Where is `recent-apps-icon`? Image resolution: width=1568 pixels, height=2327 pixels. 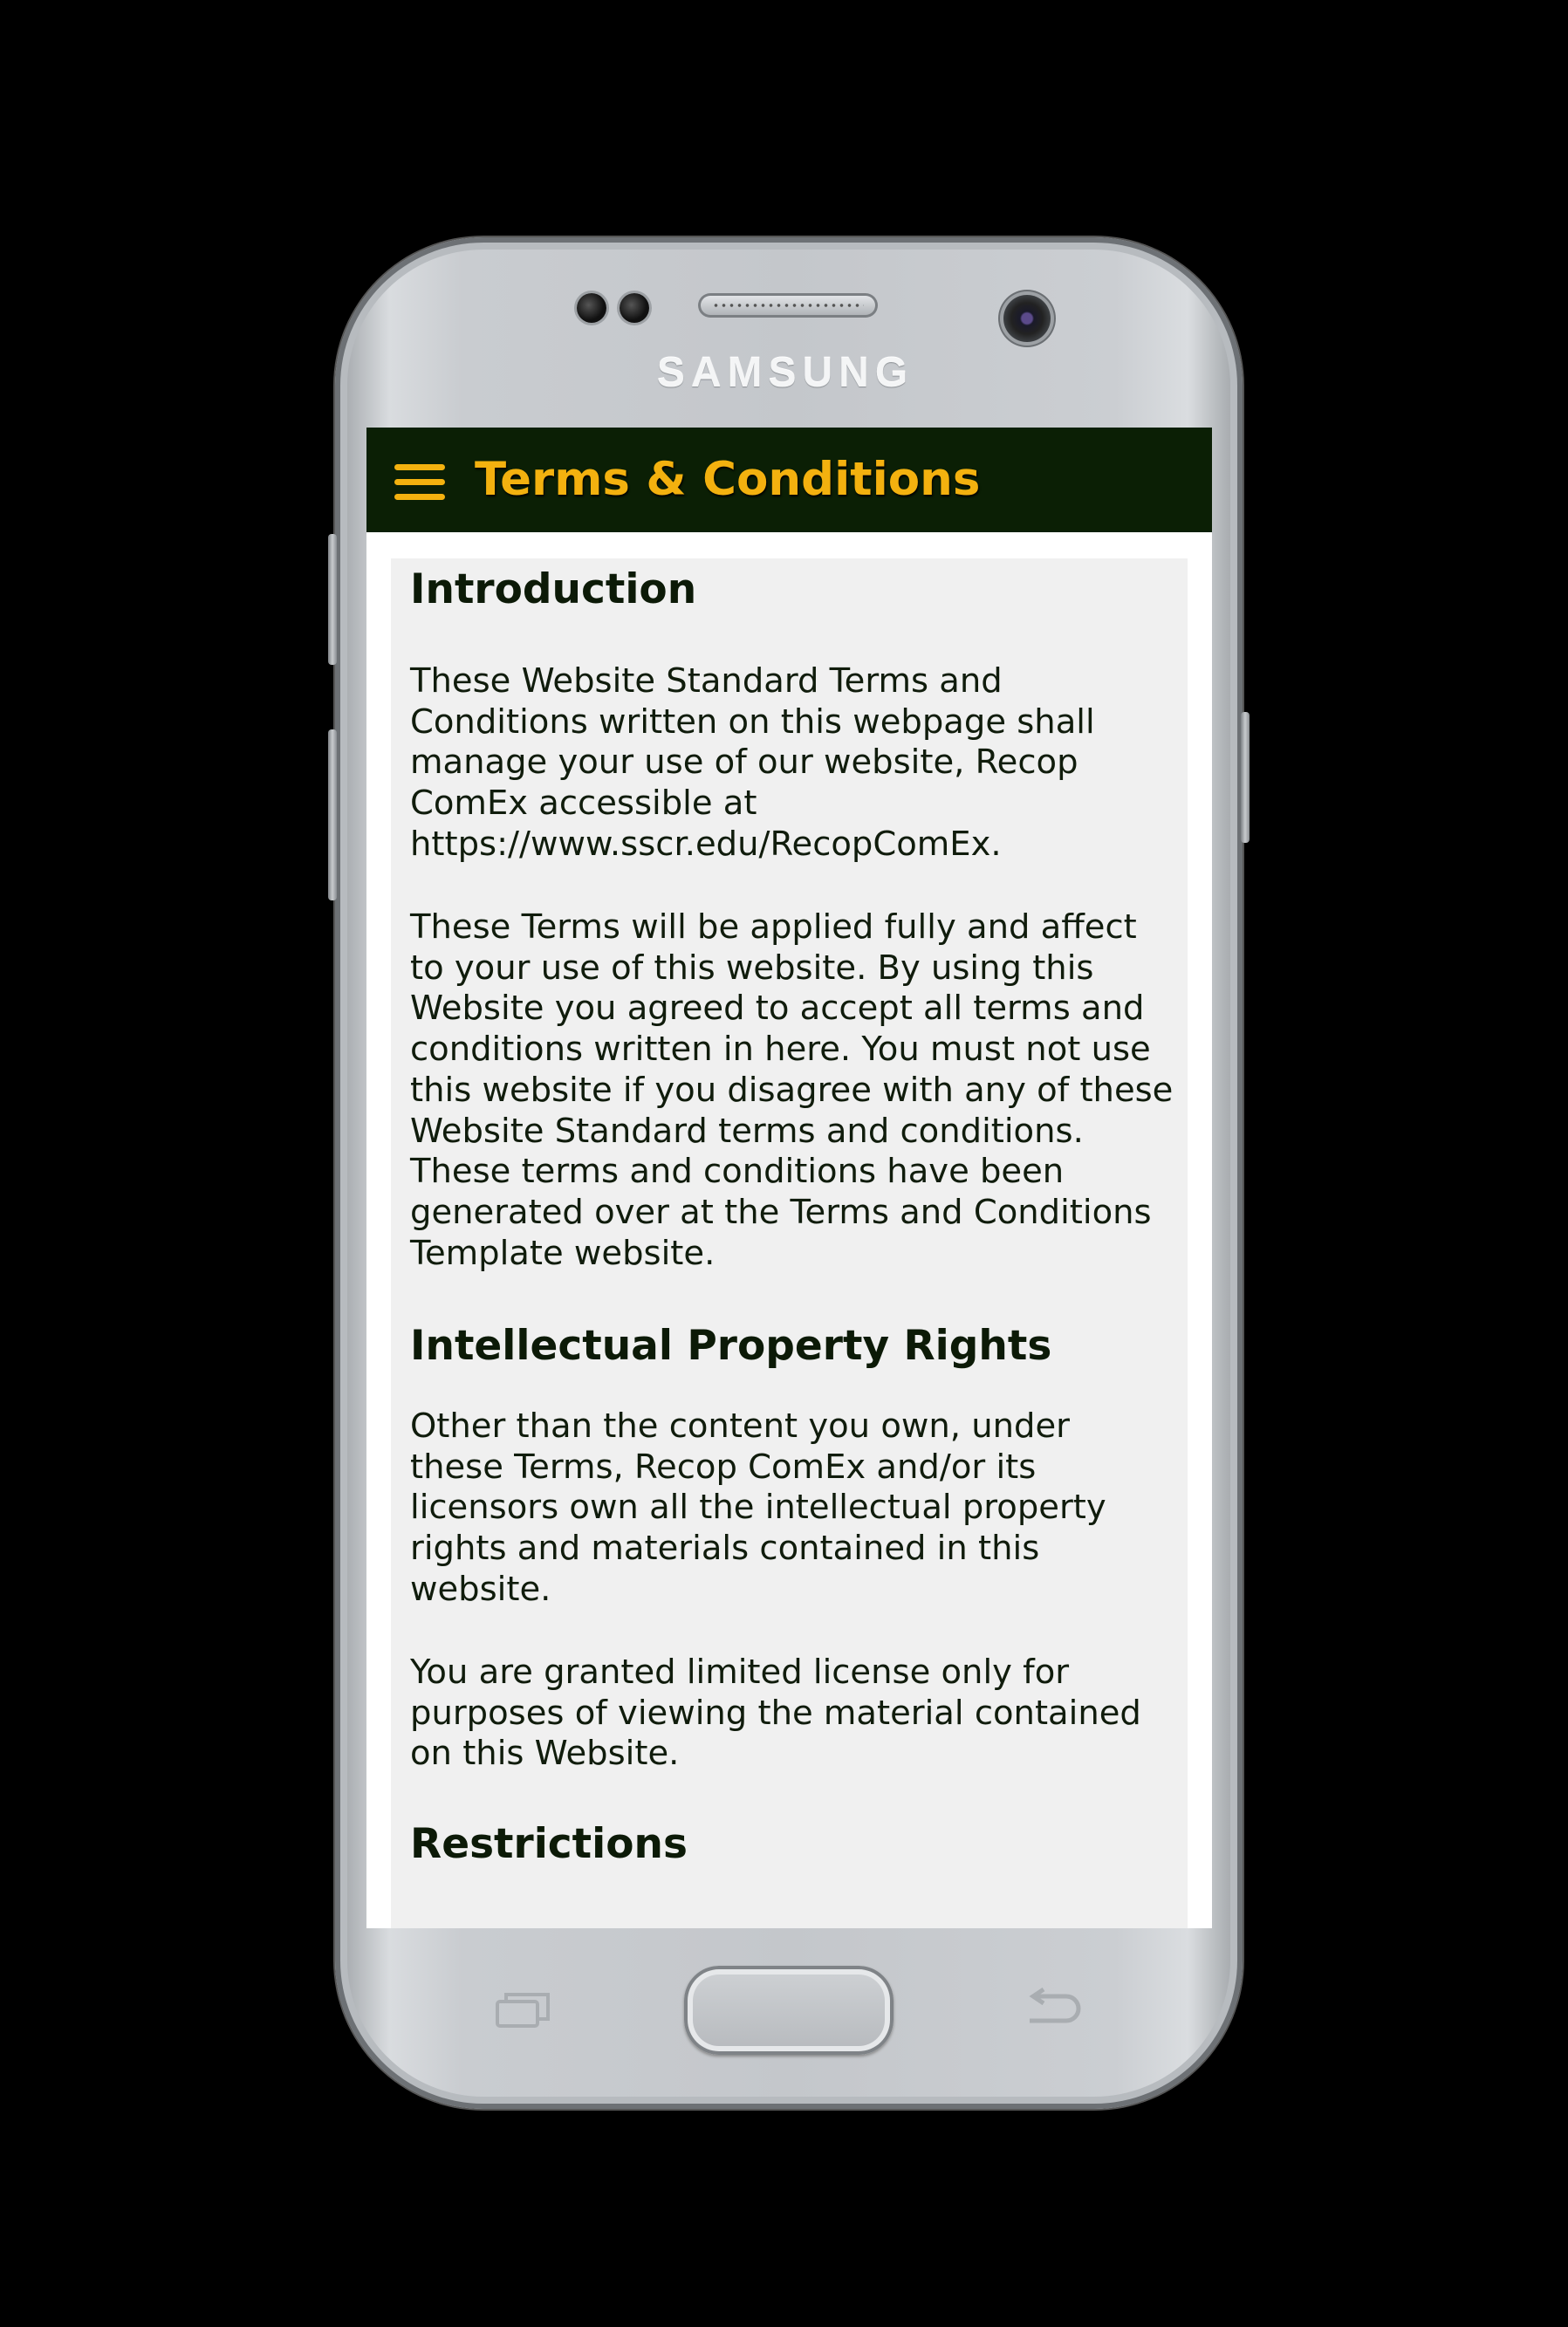
recent-apps-icon is located at coordinates (523, 2010).